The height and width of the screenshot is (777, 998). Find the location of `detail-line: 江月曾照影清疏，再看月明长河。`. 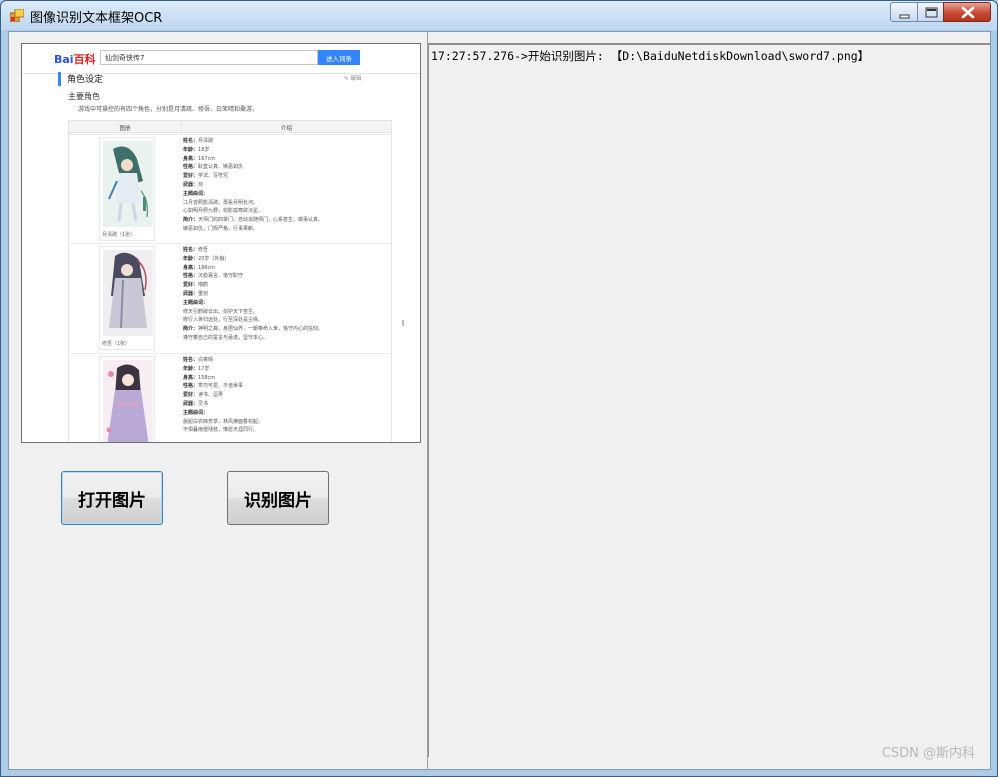

detail-line: 江月曾照影清疏，再看月明长河。 is located at coordinates (221, 202).